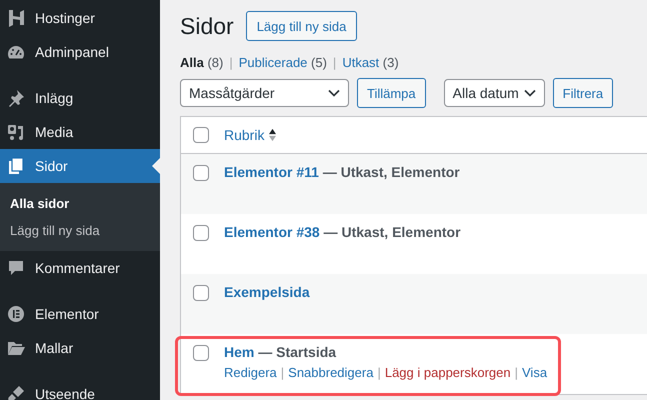 This screenshot has width=647, height=400. What do you see at coordinates (80, 388) in the screenshot?
I see `menu-item: Utseende` at bounding box center [80, 388].